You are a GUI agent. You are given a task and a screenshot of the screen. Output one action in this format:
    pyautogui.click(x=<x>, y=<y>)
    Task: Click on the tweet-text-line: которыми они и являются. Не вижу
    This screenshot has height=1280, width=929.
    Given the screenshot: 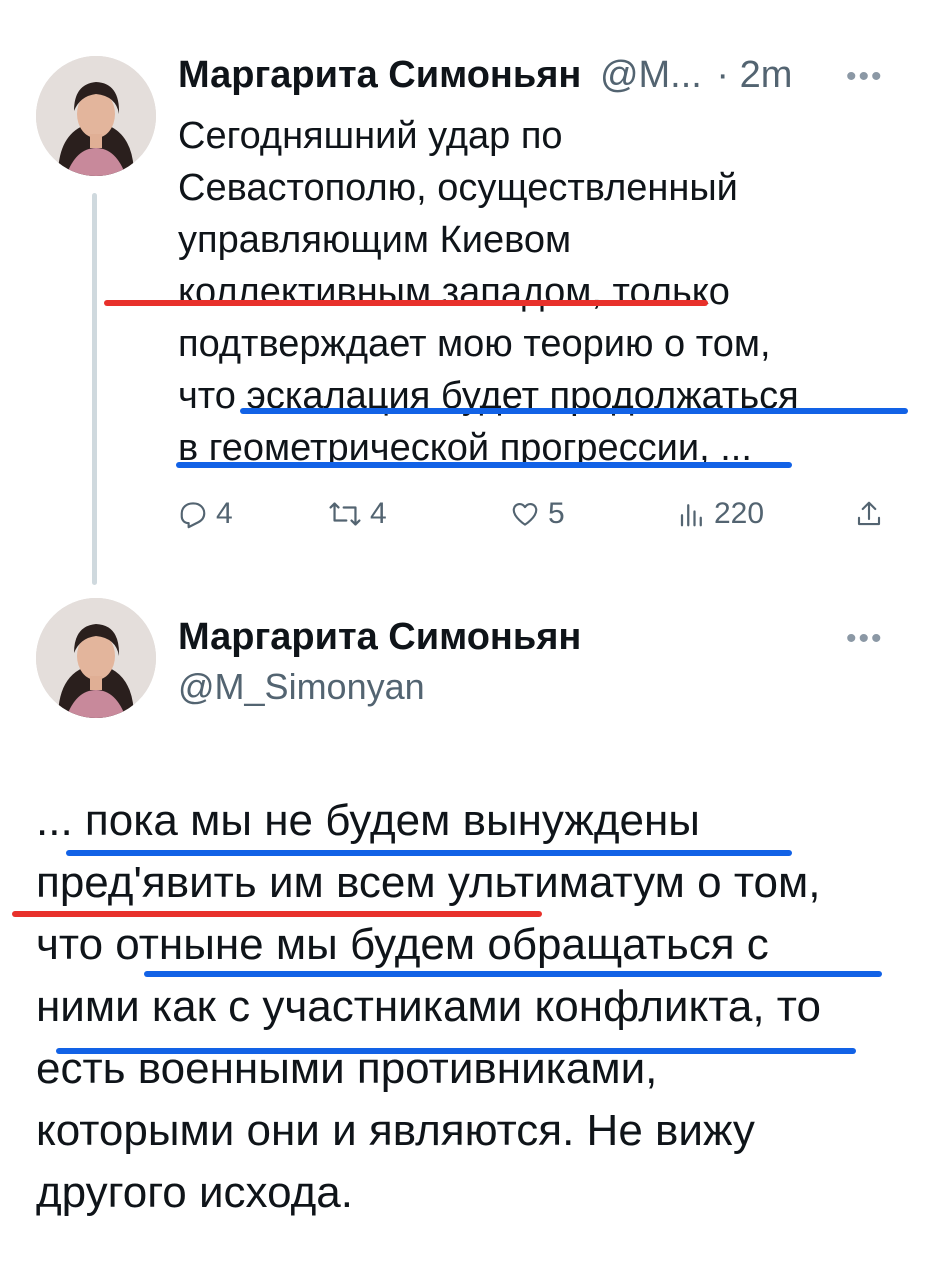 What is the action you would take?
    pyautogui.click(x=395, y=1130)
    